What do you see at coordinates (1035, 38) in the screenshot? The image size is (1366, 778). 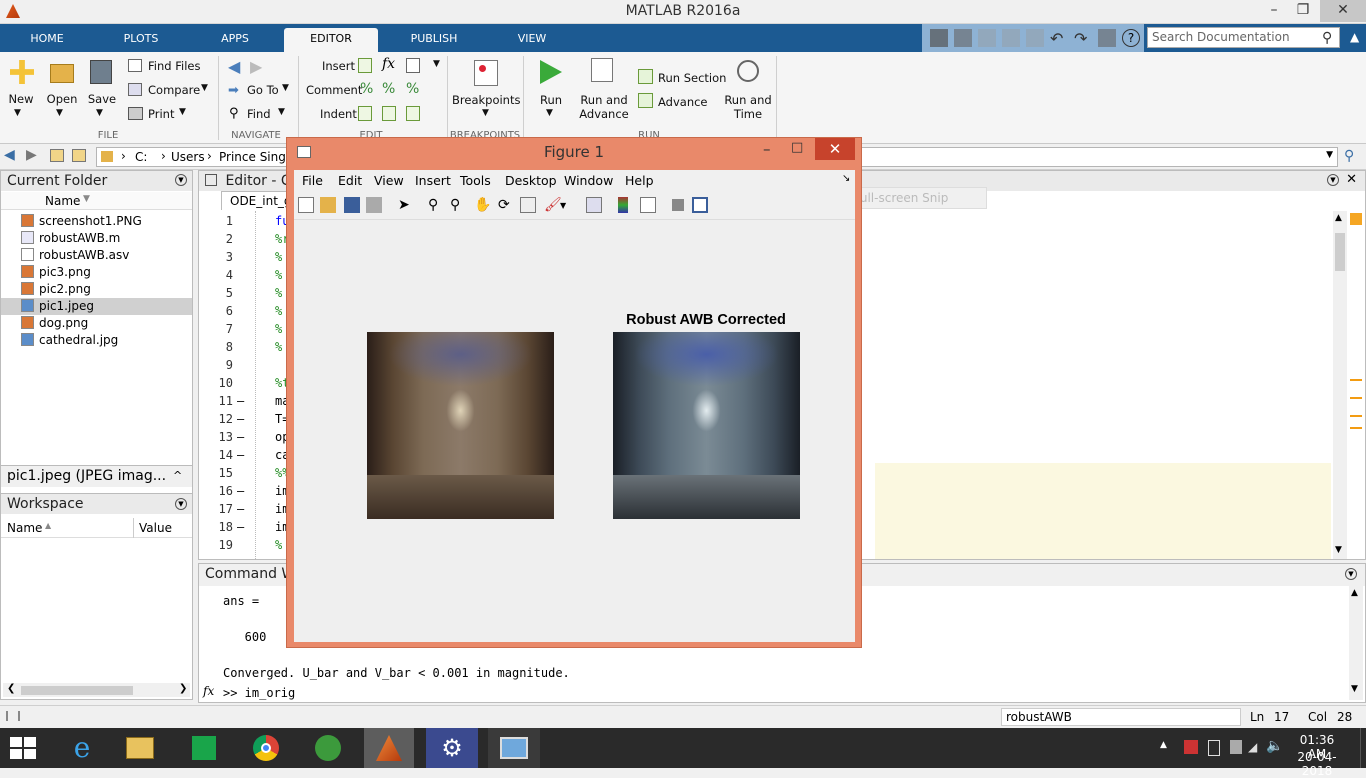 I see `paste-icon` at bounding box center [1035, 38].